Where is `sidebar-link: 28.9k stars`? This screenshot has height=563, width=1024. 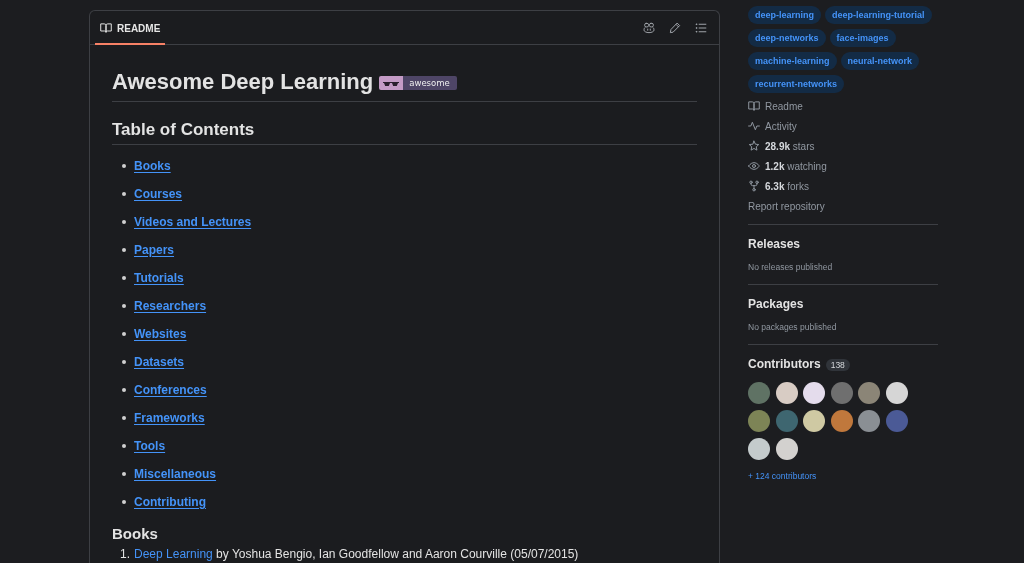
sidebar-link: 28.9k stars is located at coordinates (781, 146).